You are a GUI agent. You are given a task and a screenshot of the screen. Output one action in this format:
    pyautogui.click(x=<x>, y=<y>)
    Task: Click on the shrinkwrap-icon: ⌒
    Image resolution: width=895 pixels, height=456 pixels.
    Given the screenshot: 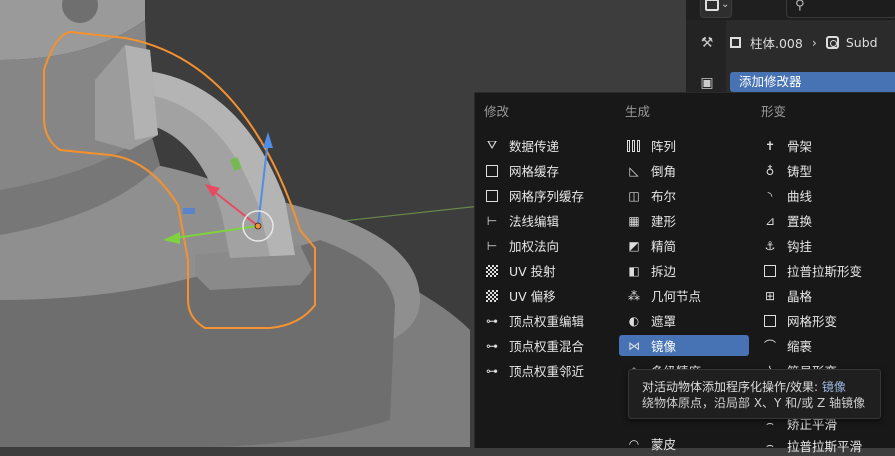 What is the action you would take?
    pyautogui.click(x=769, y=346)
    